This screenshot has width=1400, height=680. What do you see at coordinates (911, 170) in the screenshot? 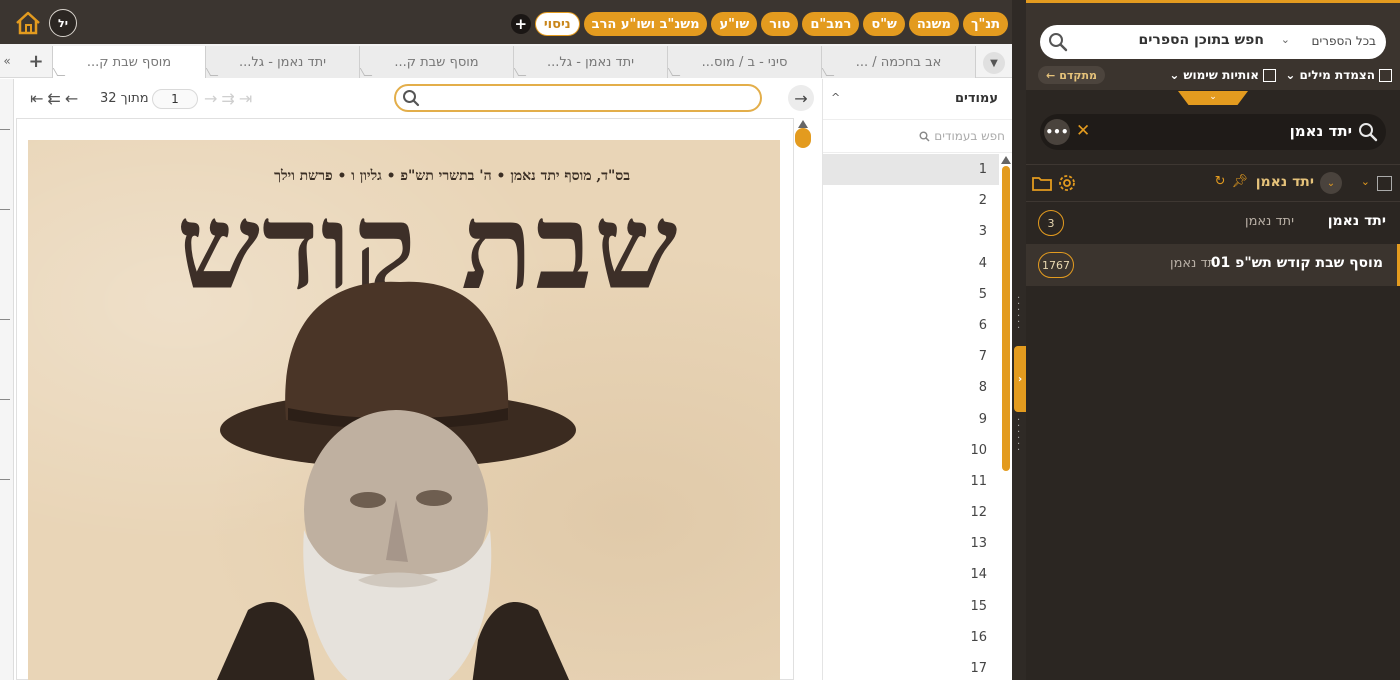
I see `page-item: 1` at bounding box center [911, 170].